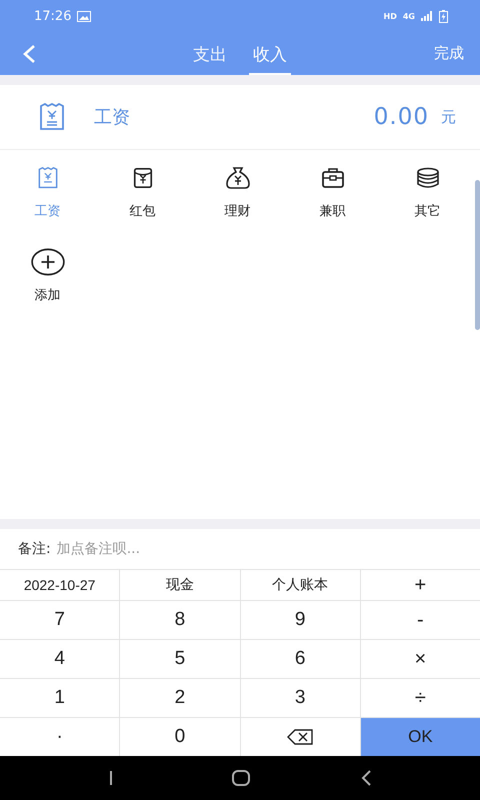 The image size is (480, 800). Describe the element at coordinates (180, 737) in the screenshot. I see `keypad-key: 0` at that location.